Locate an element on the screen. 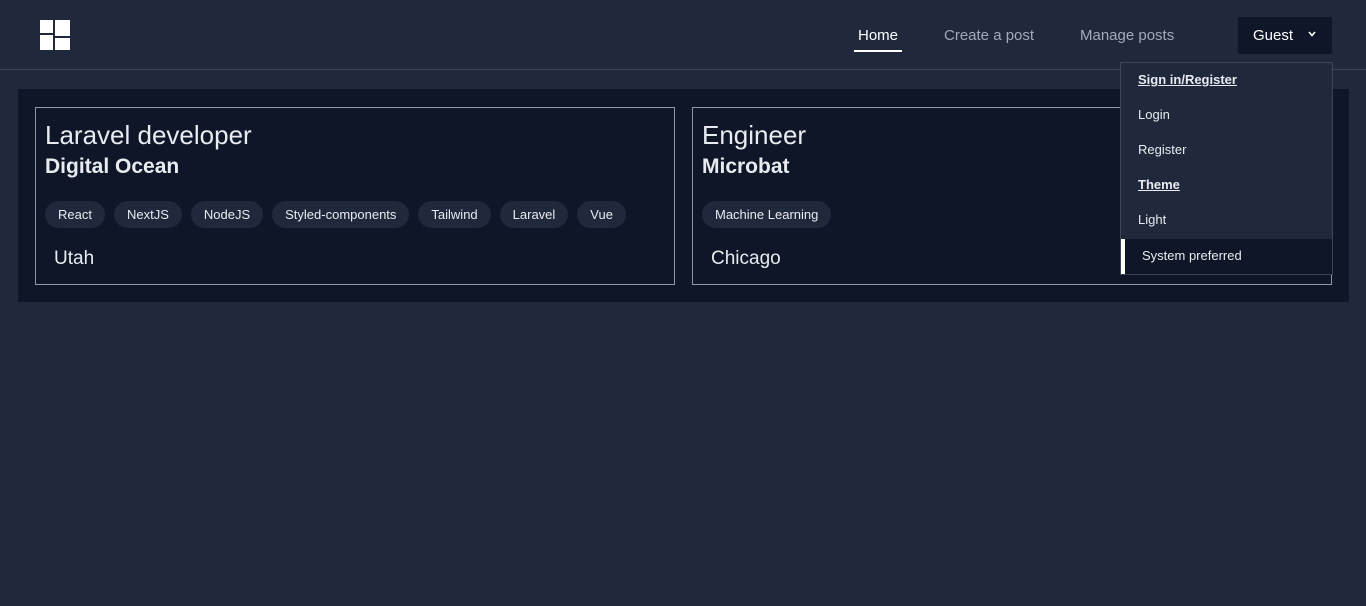  dropdown-login-item: Login is located at coordinates (1154, 115).